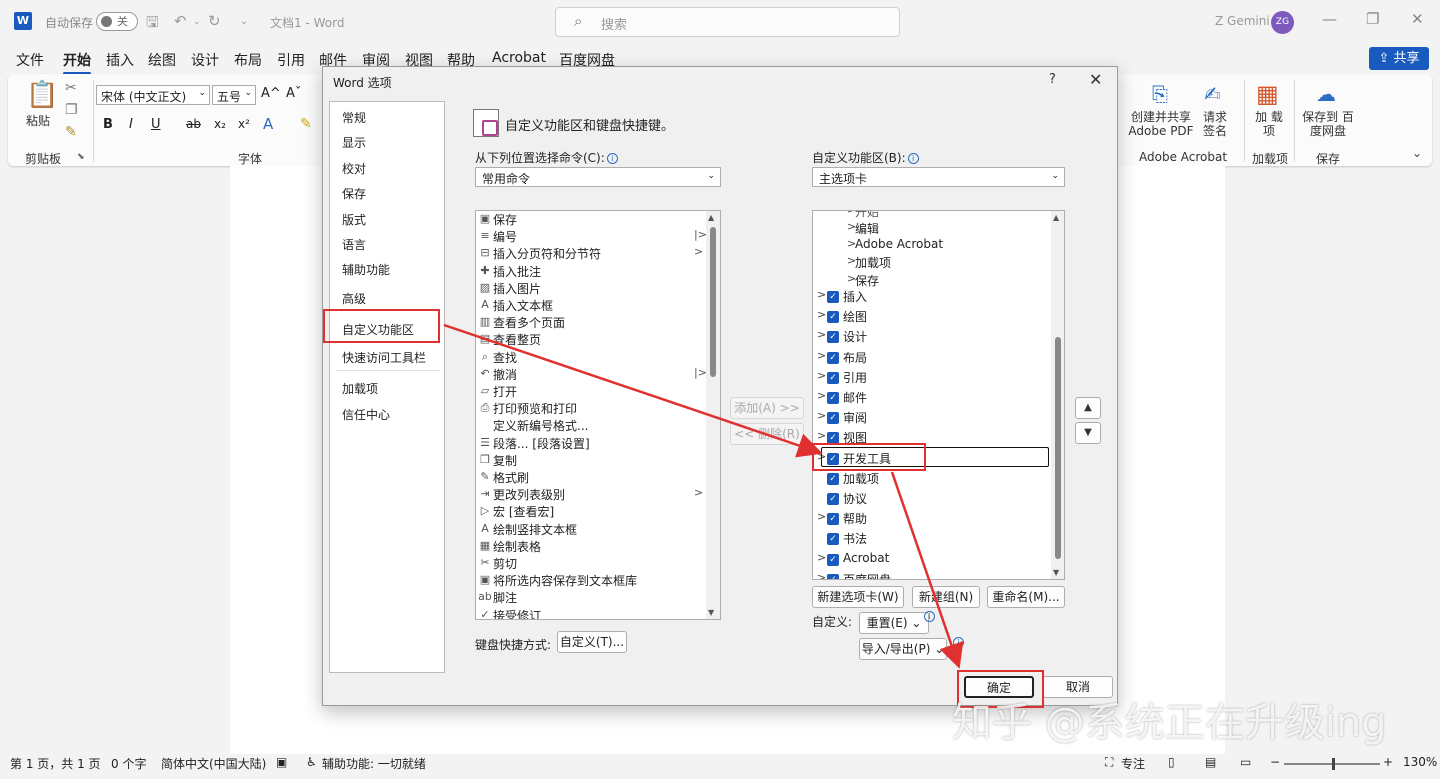  Describe the element at coordinates (592, 529) in the screenshot. I see `command-item: A 绘制竖排文本框` at that location.